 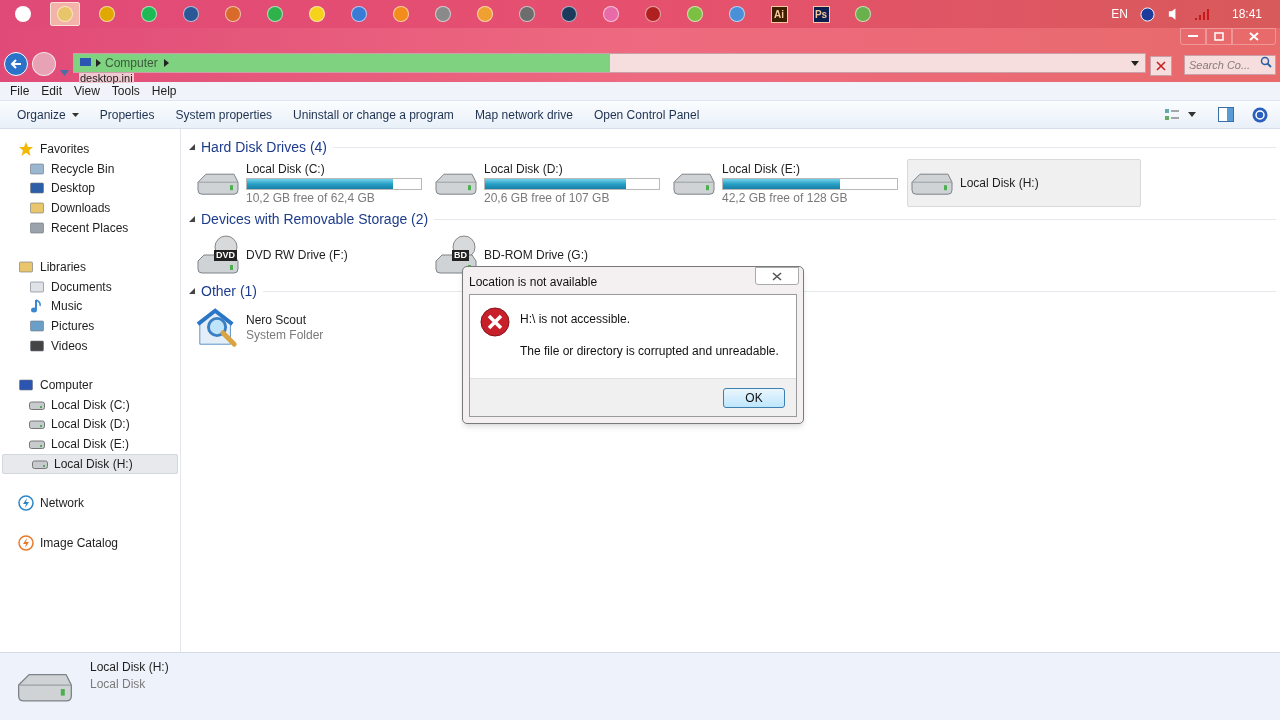 I want to click on sidebar-item: Local Disk (H:), so click(x=90, y=464).